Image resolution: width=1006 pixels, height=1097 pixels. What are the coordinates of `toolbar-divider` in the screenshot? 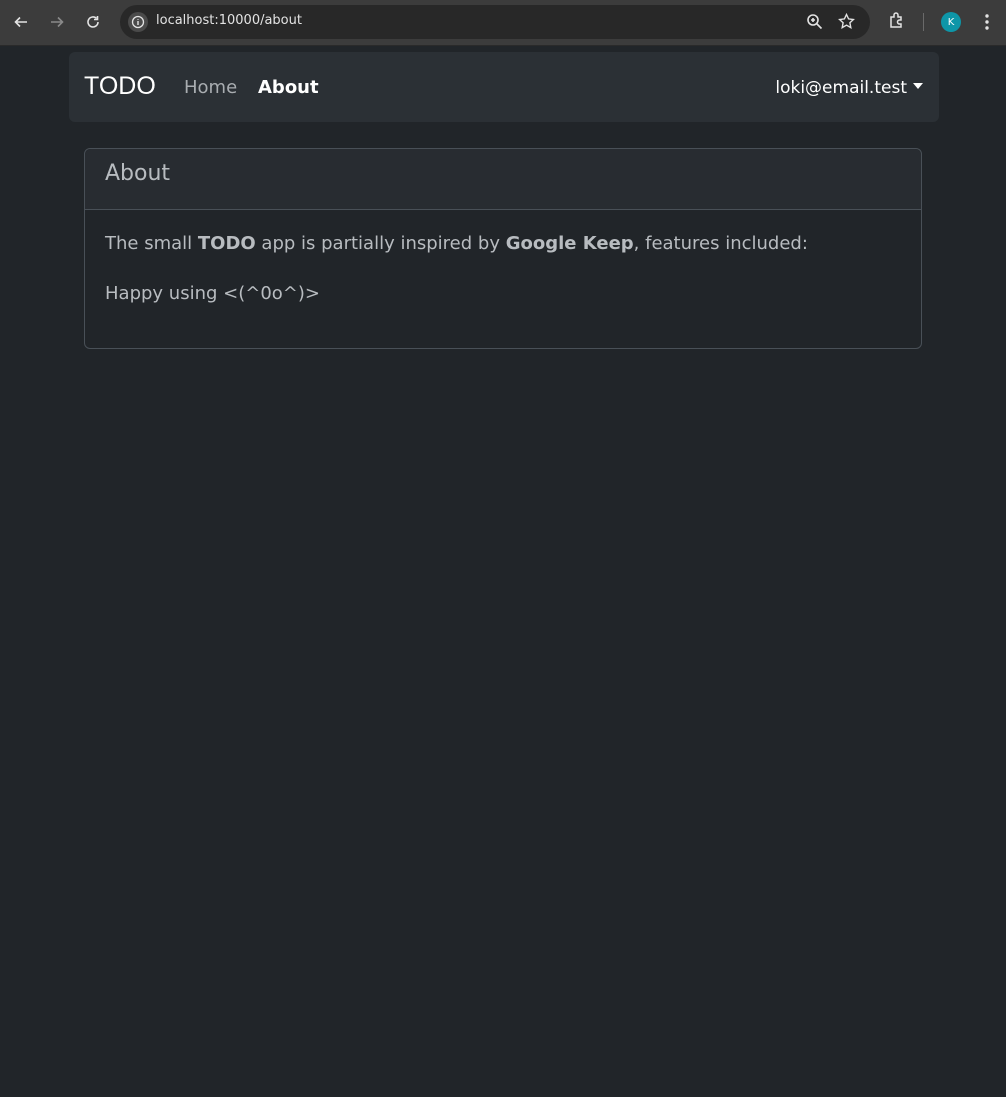 It's located at (923, 22).